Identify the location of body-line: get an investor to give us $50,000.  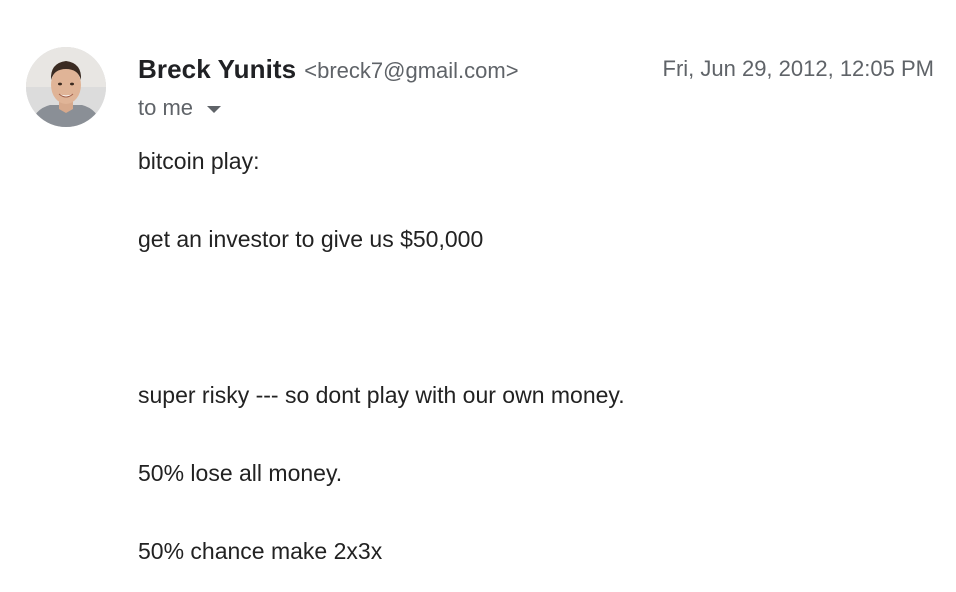
(311, 239).